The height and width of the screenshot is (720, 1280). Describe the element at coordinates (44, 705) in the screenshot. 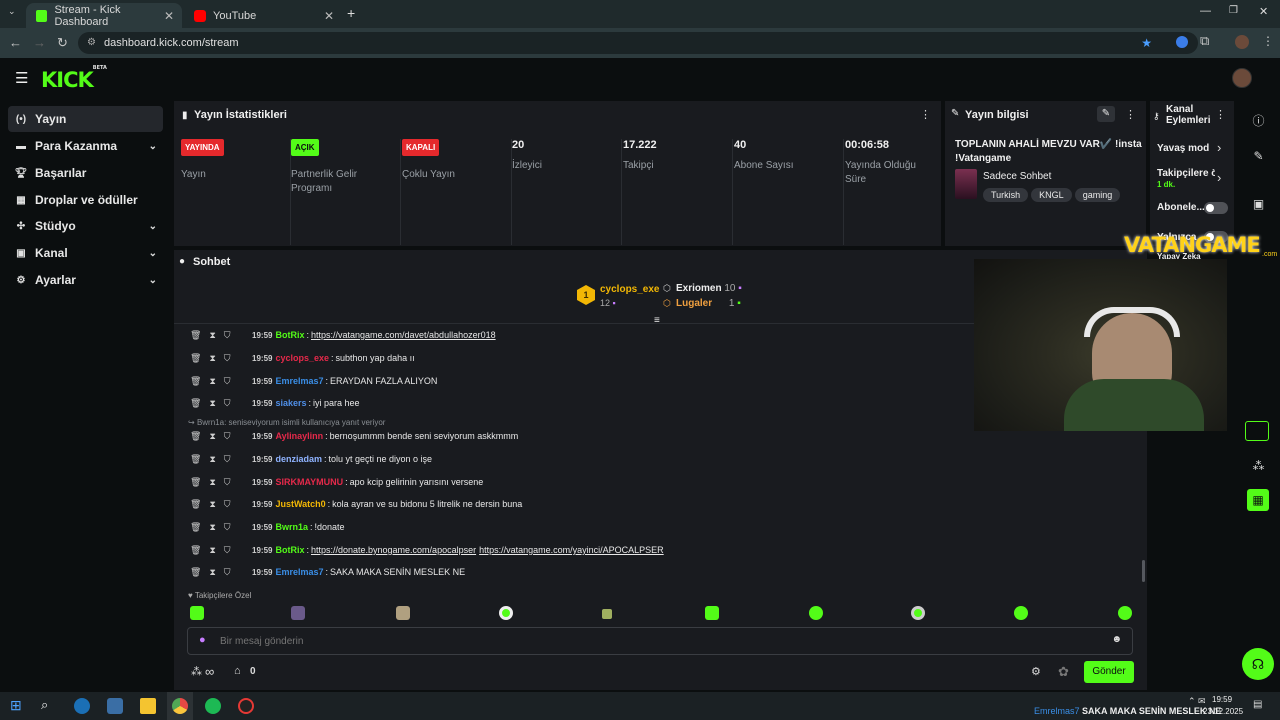

I see `search-icon: ⌕` at that location.